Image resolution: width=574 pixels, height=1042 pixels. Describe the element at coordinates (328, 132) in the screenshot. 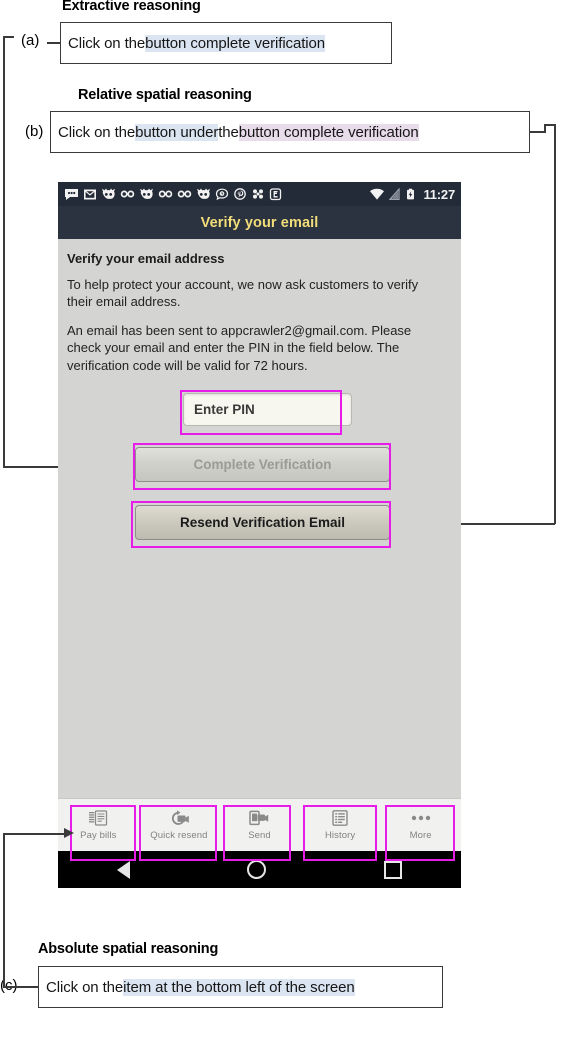

I see `panel-b-highlight-anchor: button complete verification` at that location.